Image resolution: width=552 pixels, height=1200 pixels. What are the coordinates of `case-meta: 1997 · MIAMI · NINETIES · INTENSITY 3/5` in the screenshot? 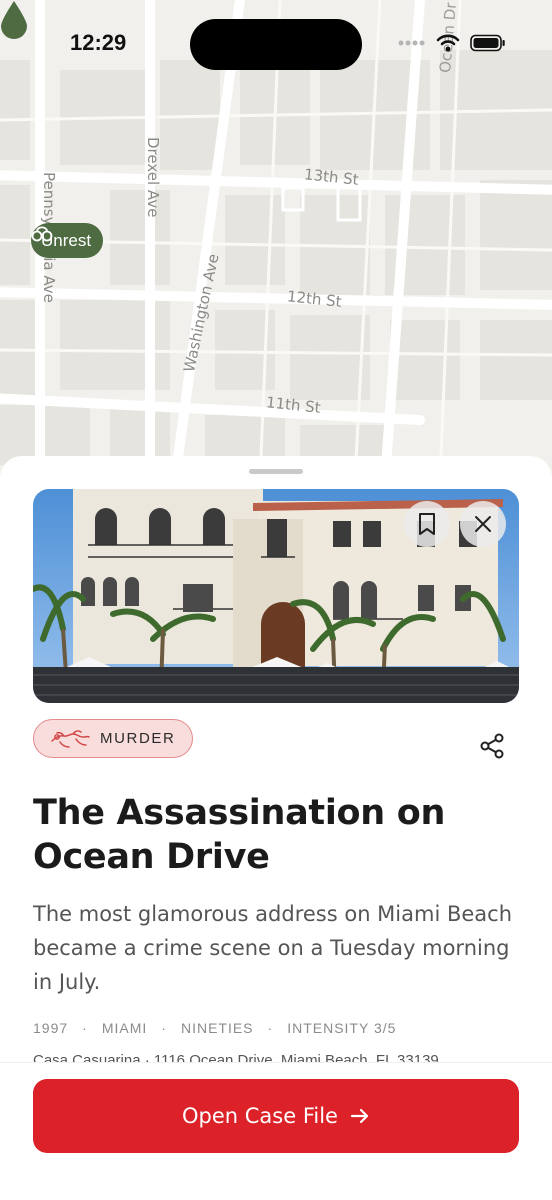 It's located at (214, 1028).